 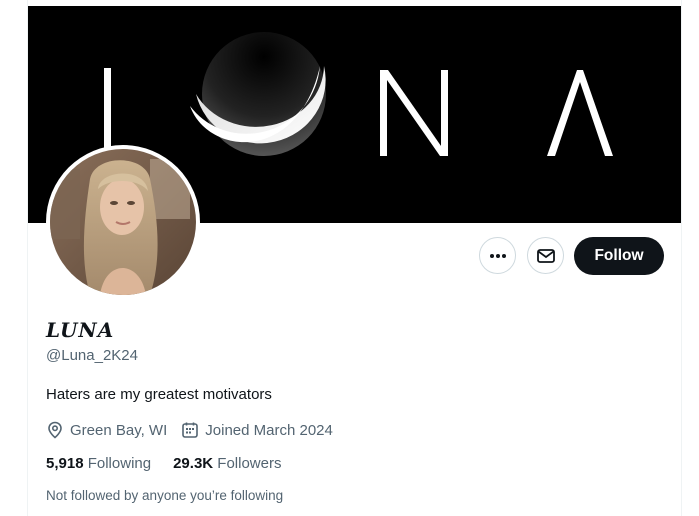 I want to click on column-border-right, so click(x=681, y=258).